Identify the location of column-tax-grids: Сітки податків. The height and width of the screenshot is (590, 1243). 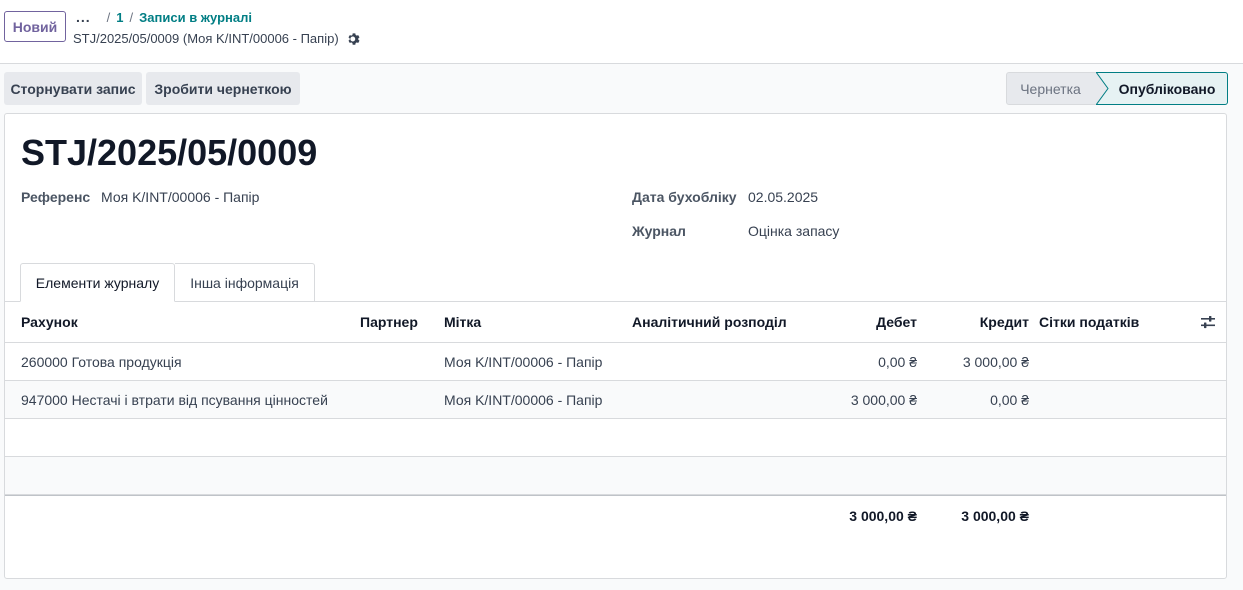
(1089, 322).